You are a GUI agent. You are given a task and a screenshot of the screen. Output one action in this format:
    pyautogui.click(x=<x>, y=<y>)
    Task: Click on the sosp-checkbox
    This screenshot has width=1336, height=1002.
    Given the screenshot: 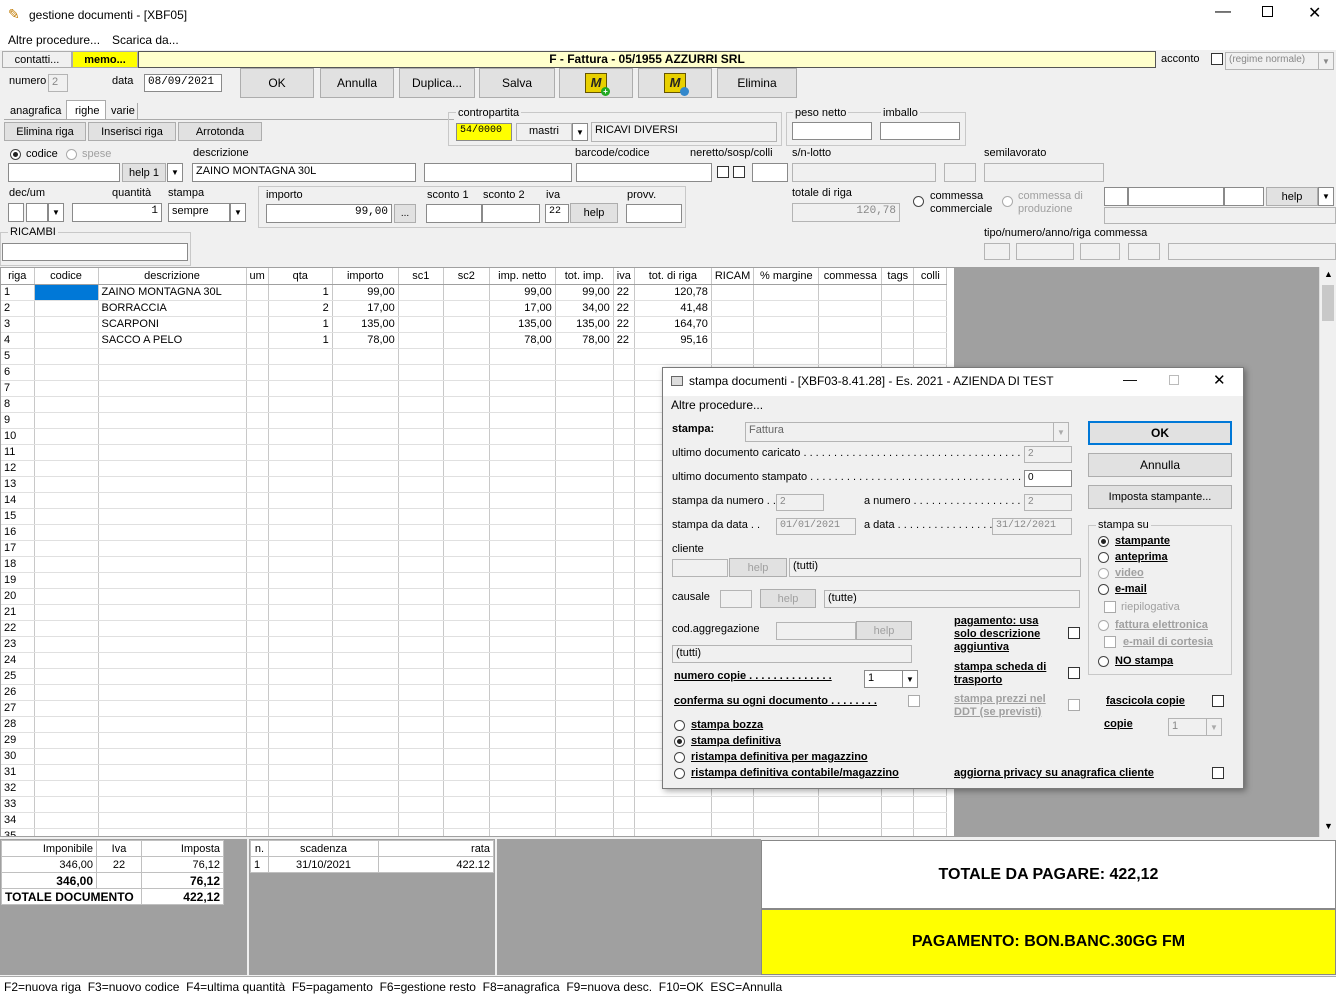 What is the action you would take?
    pyautogui.click(x=739, y=172)
    